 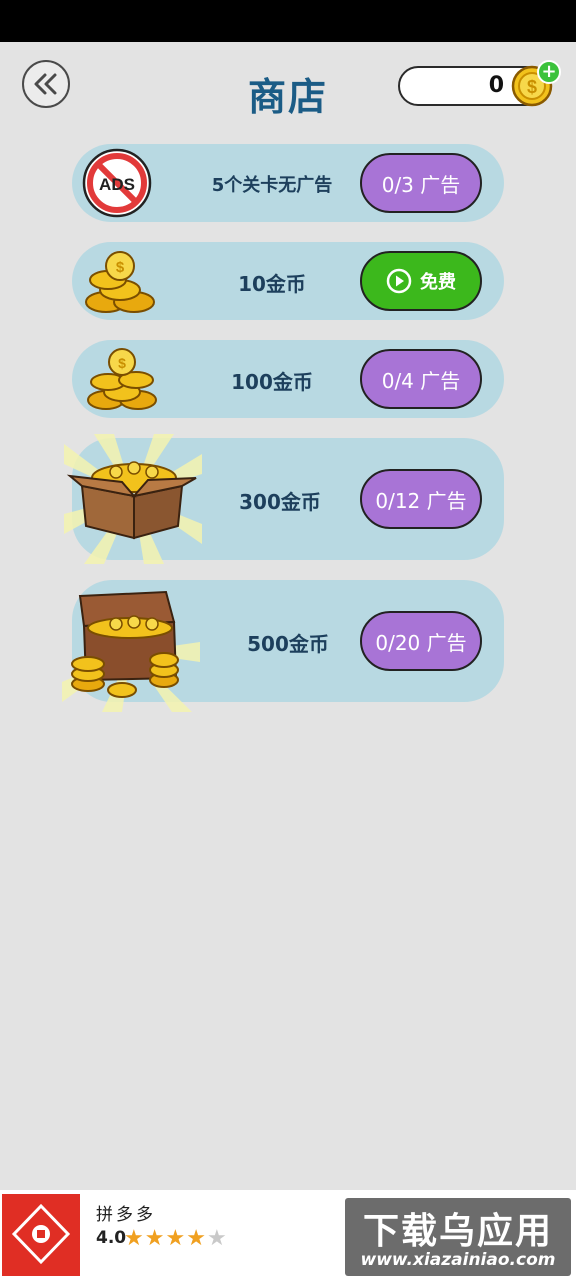 What do you see at coordinates (41, 1235) in the screenshot?
I see `app-logo-icon` at bounding box center [41, 1235].